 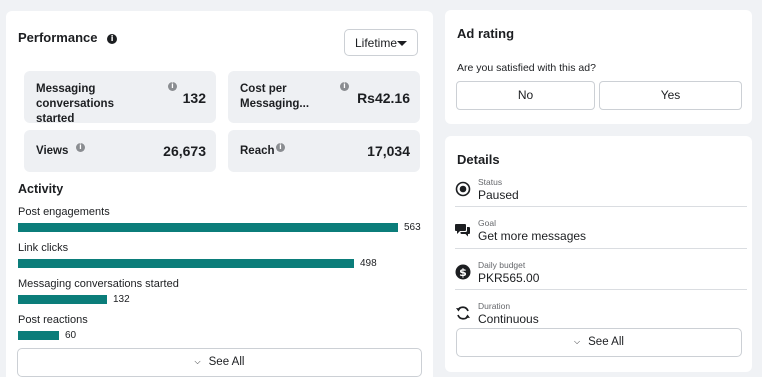 I want to click on activity-label: Post reactions, so click(x=53, y=320).